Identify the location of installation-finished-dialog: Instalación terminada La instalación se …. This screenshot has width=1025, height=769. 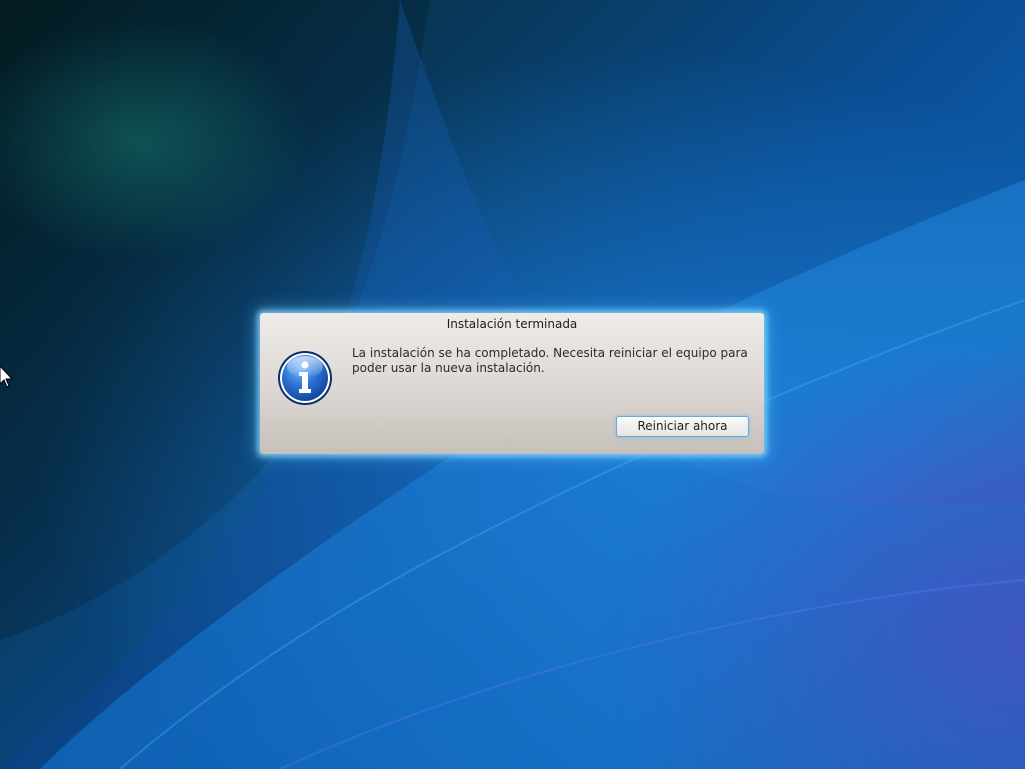
(512, 383).